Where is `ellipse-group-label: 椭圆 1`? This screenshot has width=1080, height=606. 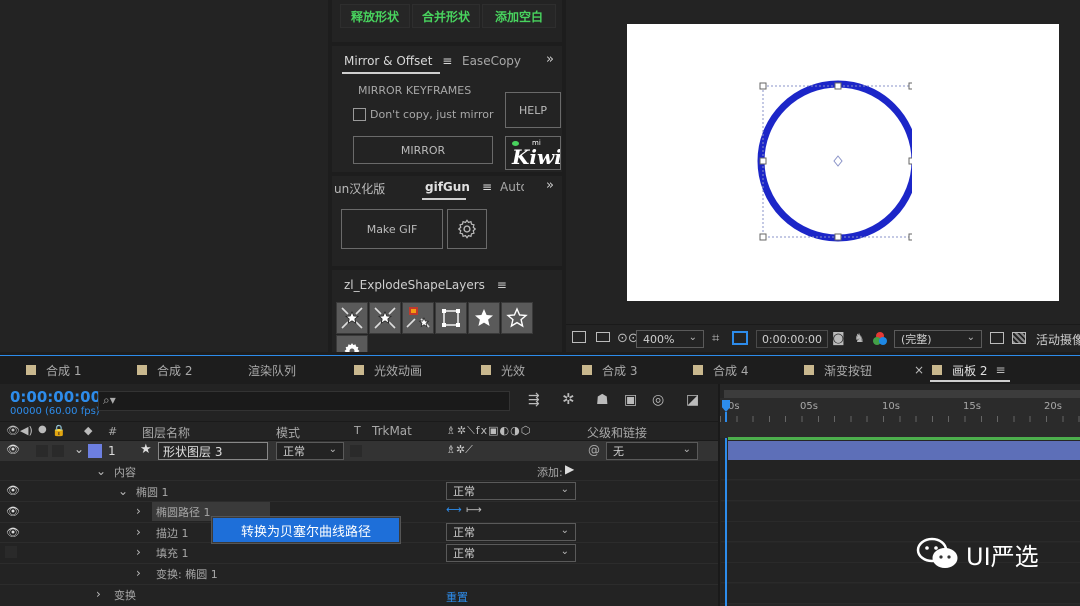 ellipse-group-label: 椭圆 1 is located at coordinates (152, 492).